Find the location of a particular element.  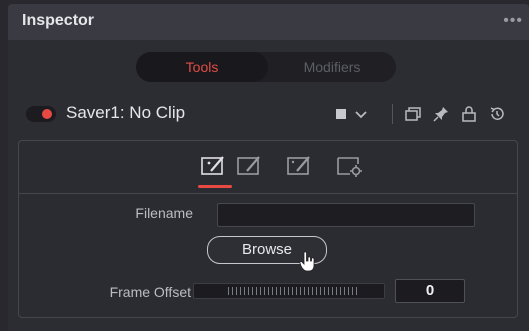

mouse-cursor-icon is located at coordinates (307, 261).